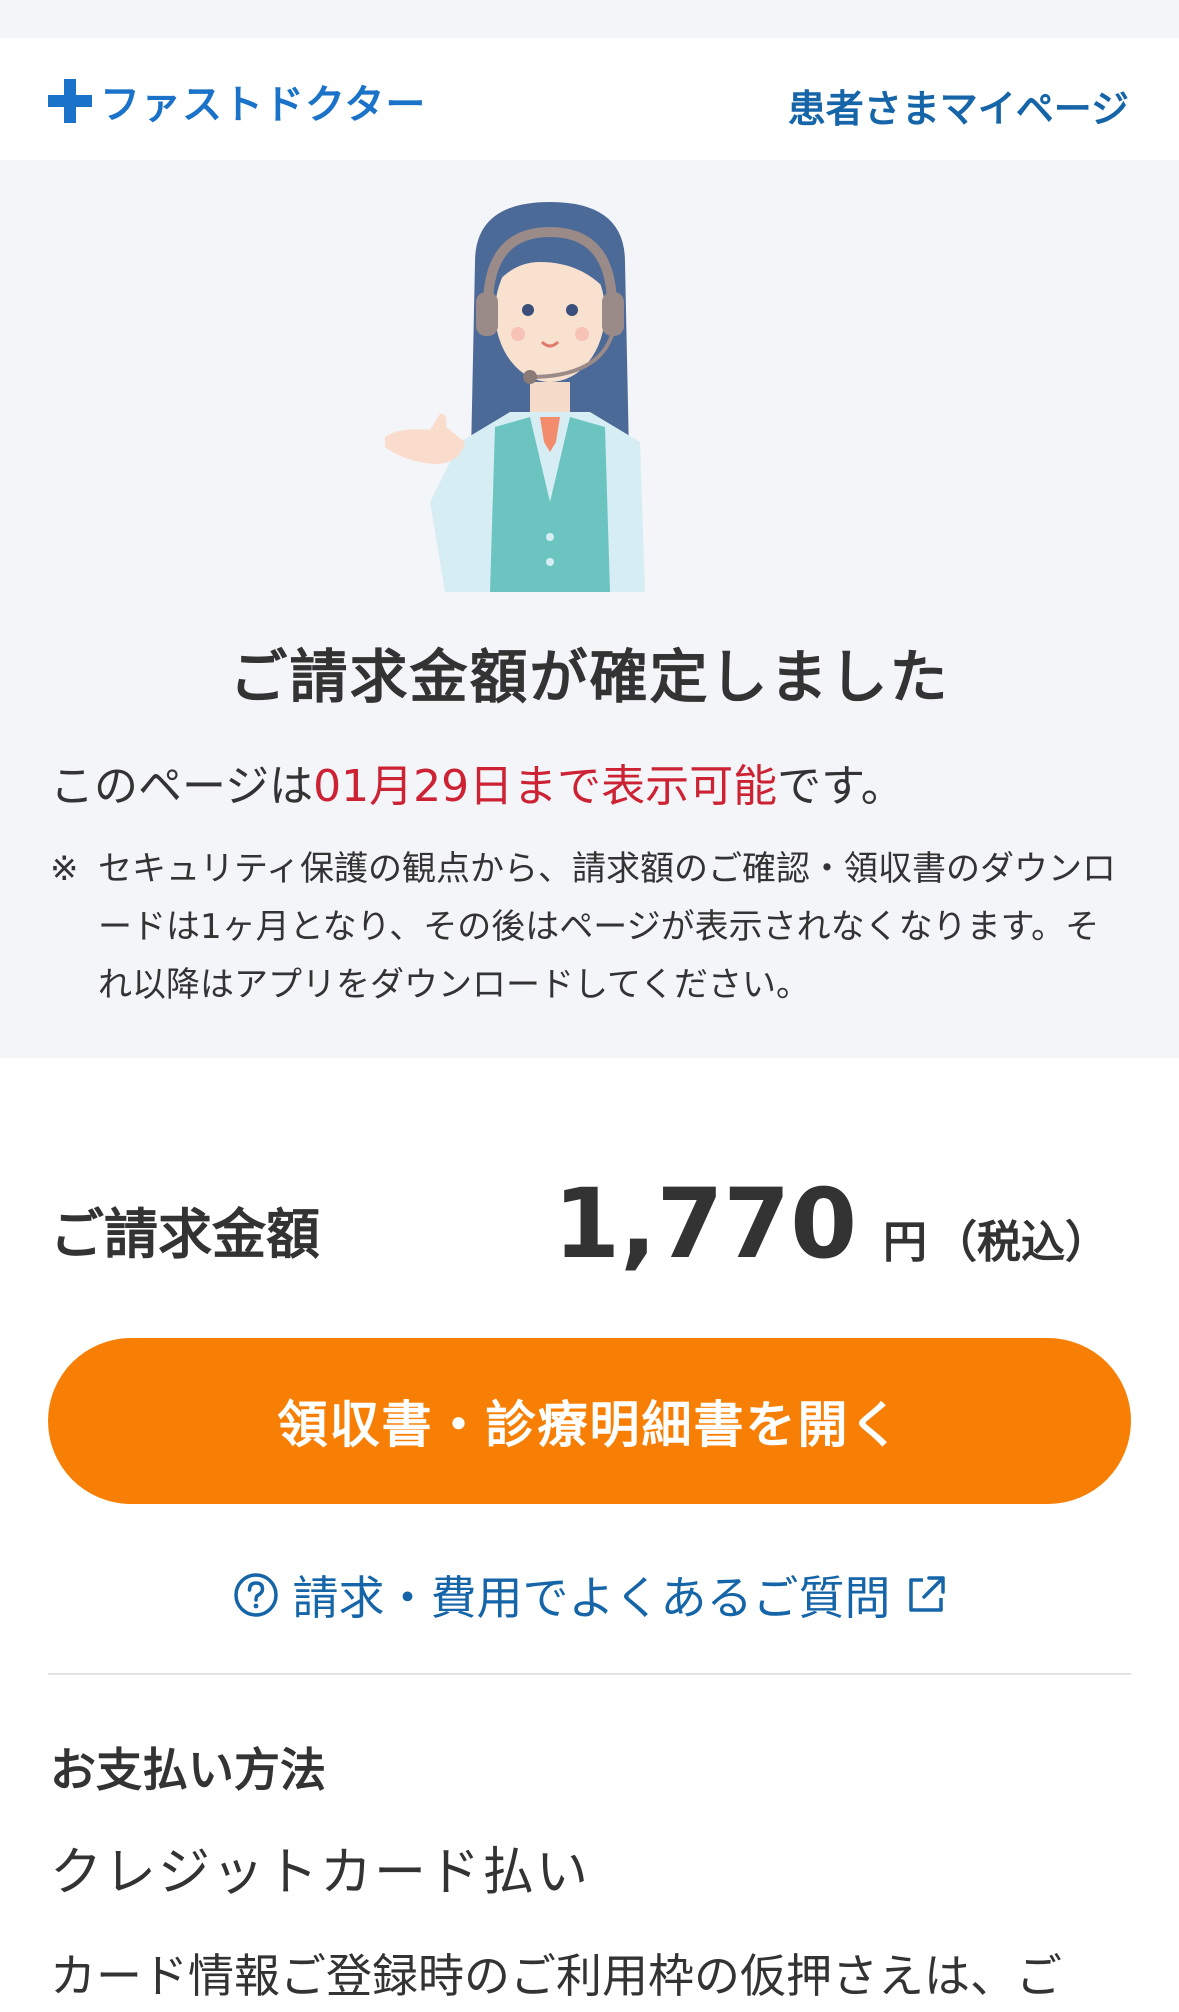 Image resolution: width=1179 pixels, height=2012 pixels. Describe the element at coordinates (589, 19) in the screenshot. I see `status-bar-area` at that location.